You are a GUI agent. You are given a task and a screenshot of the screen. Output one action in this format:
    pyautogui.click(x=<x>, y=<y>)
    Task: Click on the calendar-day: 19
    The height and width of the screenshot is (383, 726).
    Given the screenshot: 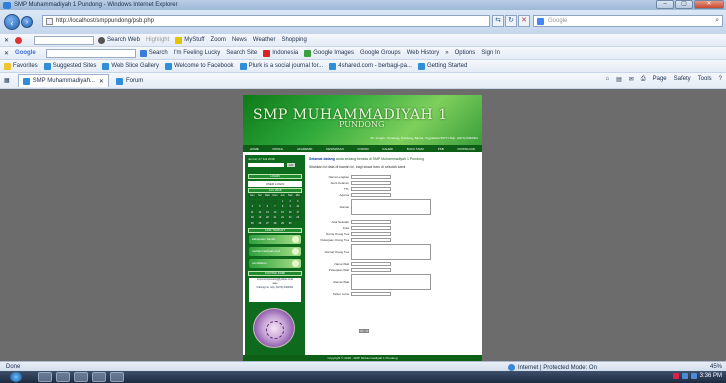 What is the action you would take?
    pyautogui.click(x=260, y=218)
    